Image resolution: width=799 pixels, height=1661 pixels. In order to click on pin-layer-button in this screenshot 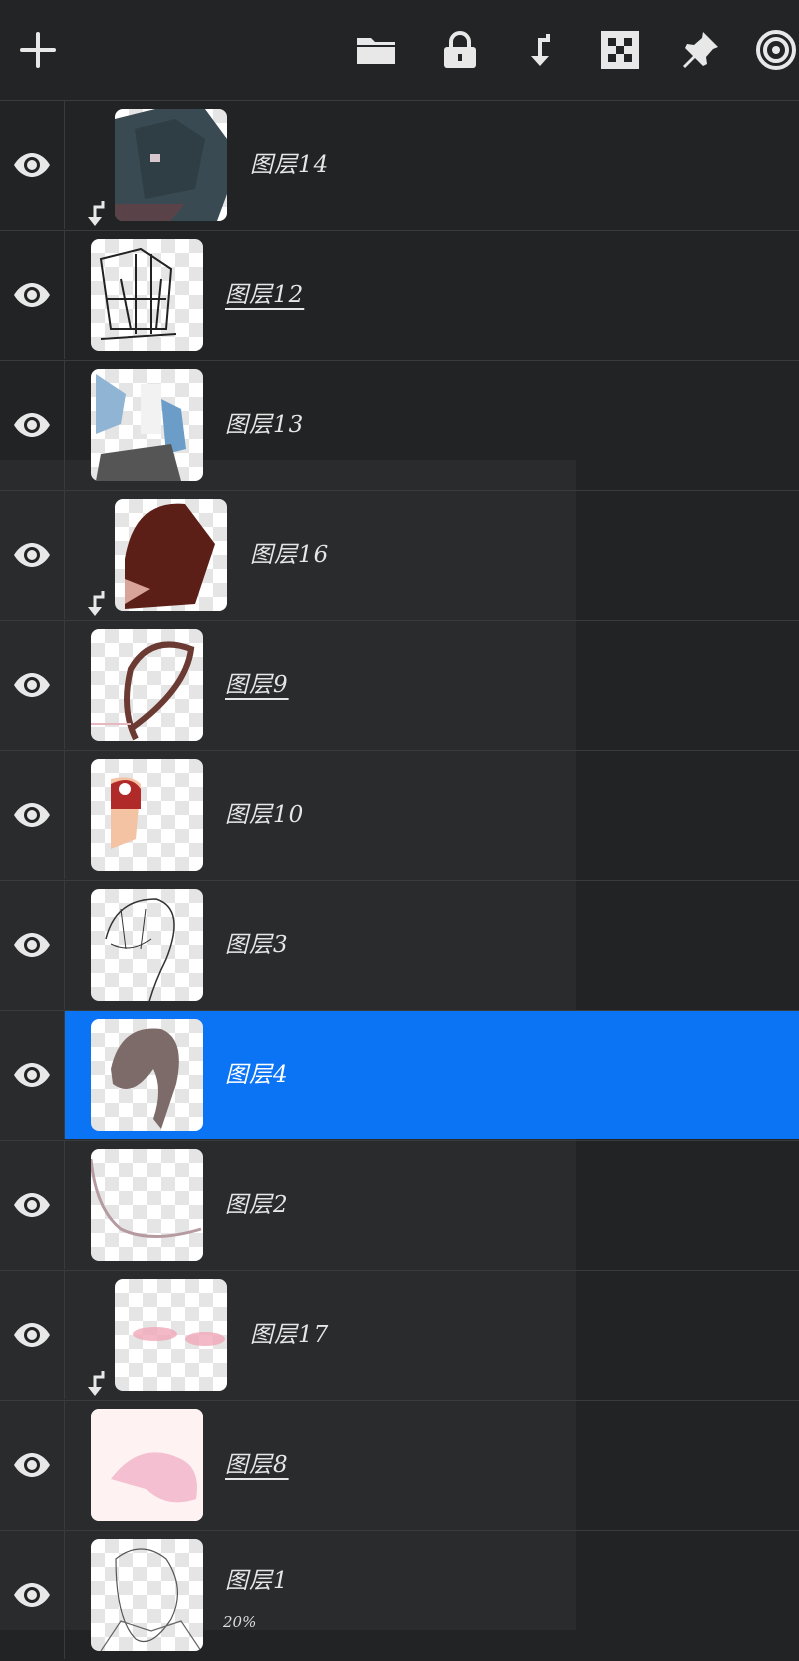, I will do `click(700, 50)`.